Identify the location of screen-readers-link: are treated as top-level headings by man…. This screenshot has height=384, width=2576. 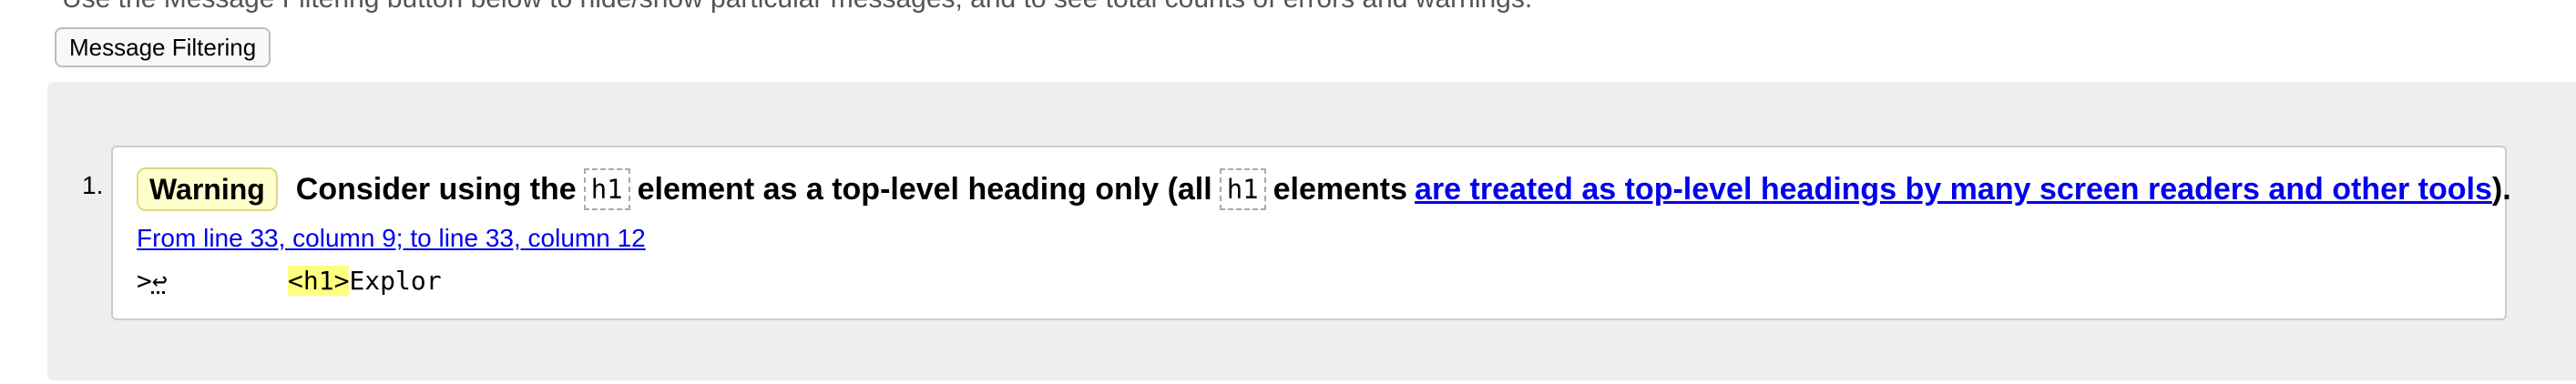
(1953, 189).